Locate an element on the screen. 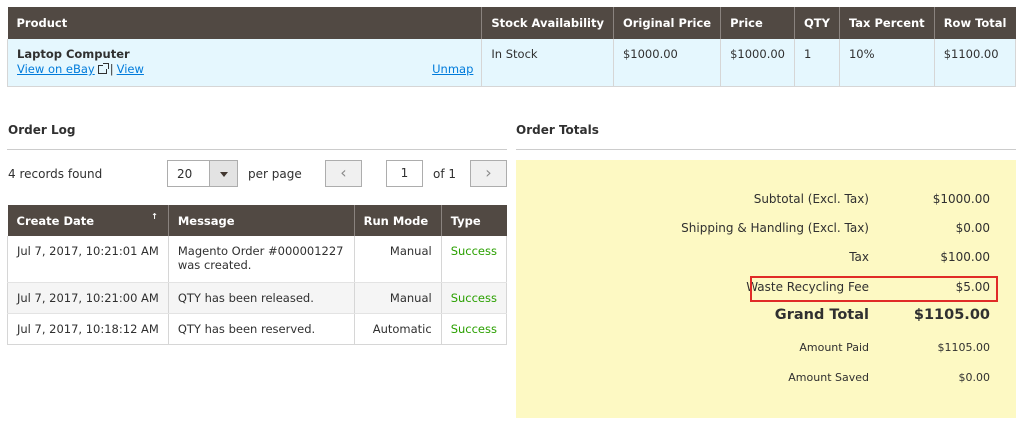 This screenshot has width=1024, height=425. per-page-label: per page is located at coordinates (275, 174).